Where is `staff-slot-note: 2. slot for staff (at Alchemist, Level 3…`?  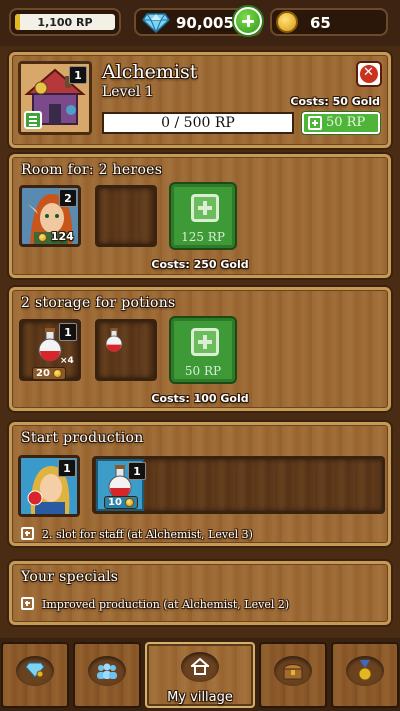
staff-slot-note: 2. slot for staff (at Alchemist, Level 3… is located at coordinates (137, 534).